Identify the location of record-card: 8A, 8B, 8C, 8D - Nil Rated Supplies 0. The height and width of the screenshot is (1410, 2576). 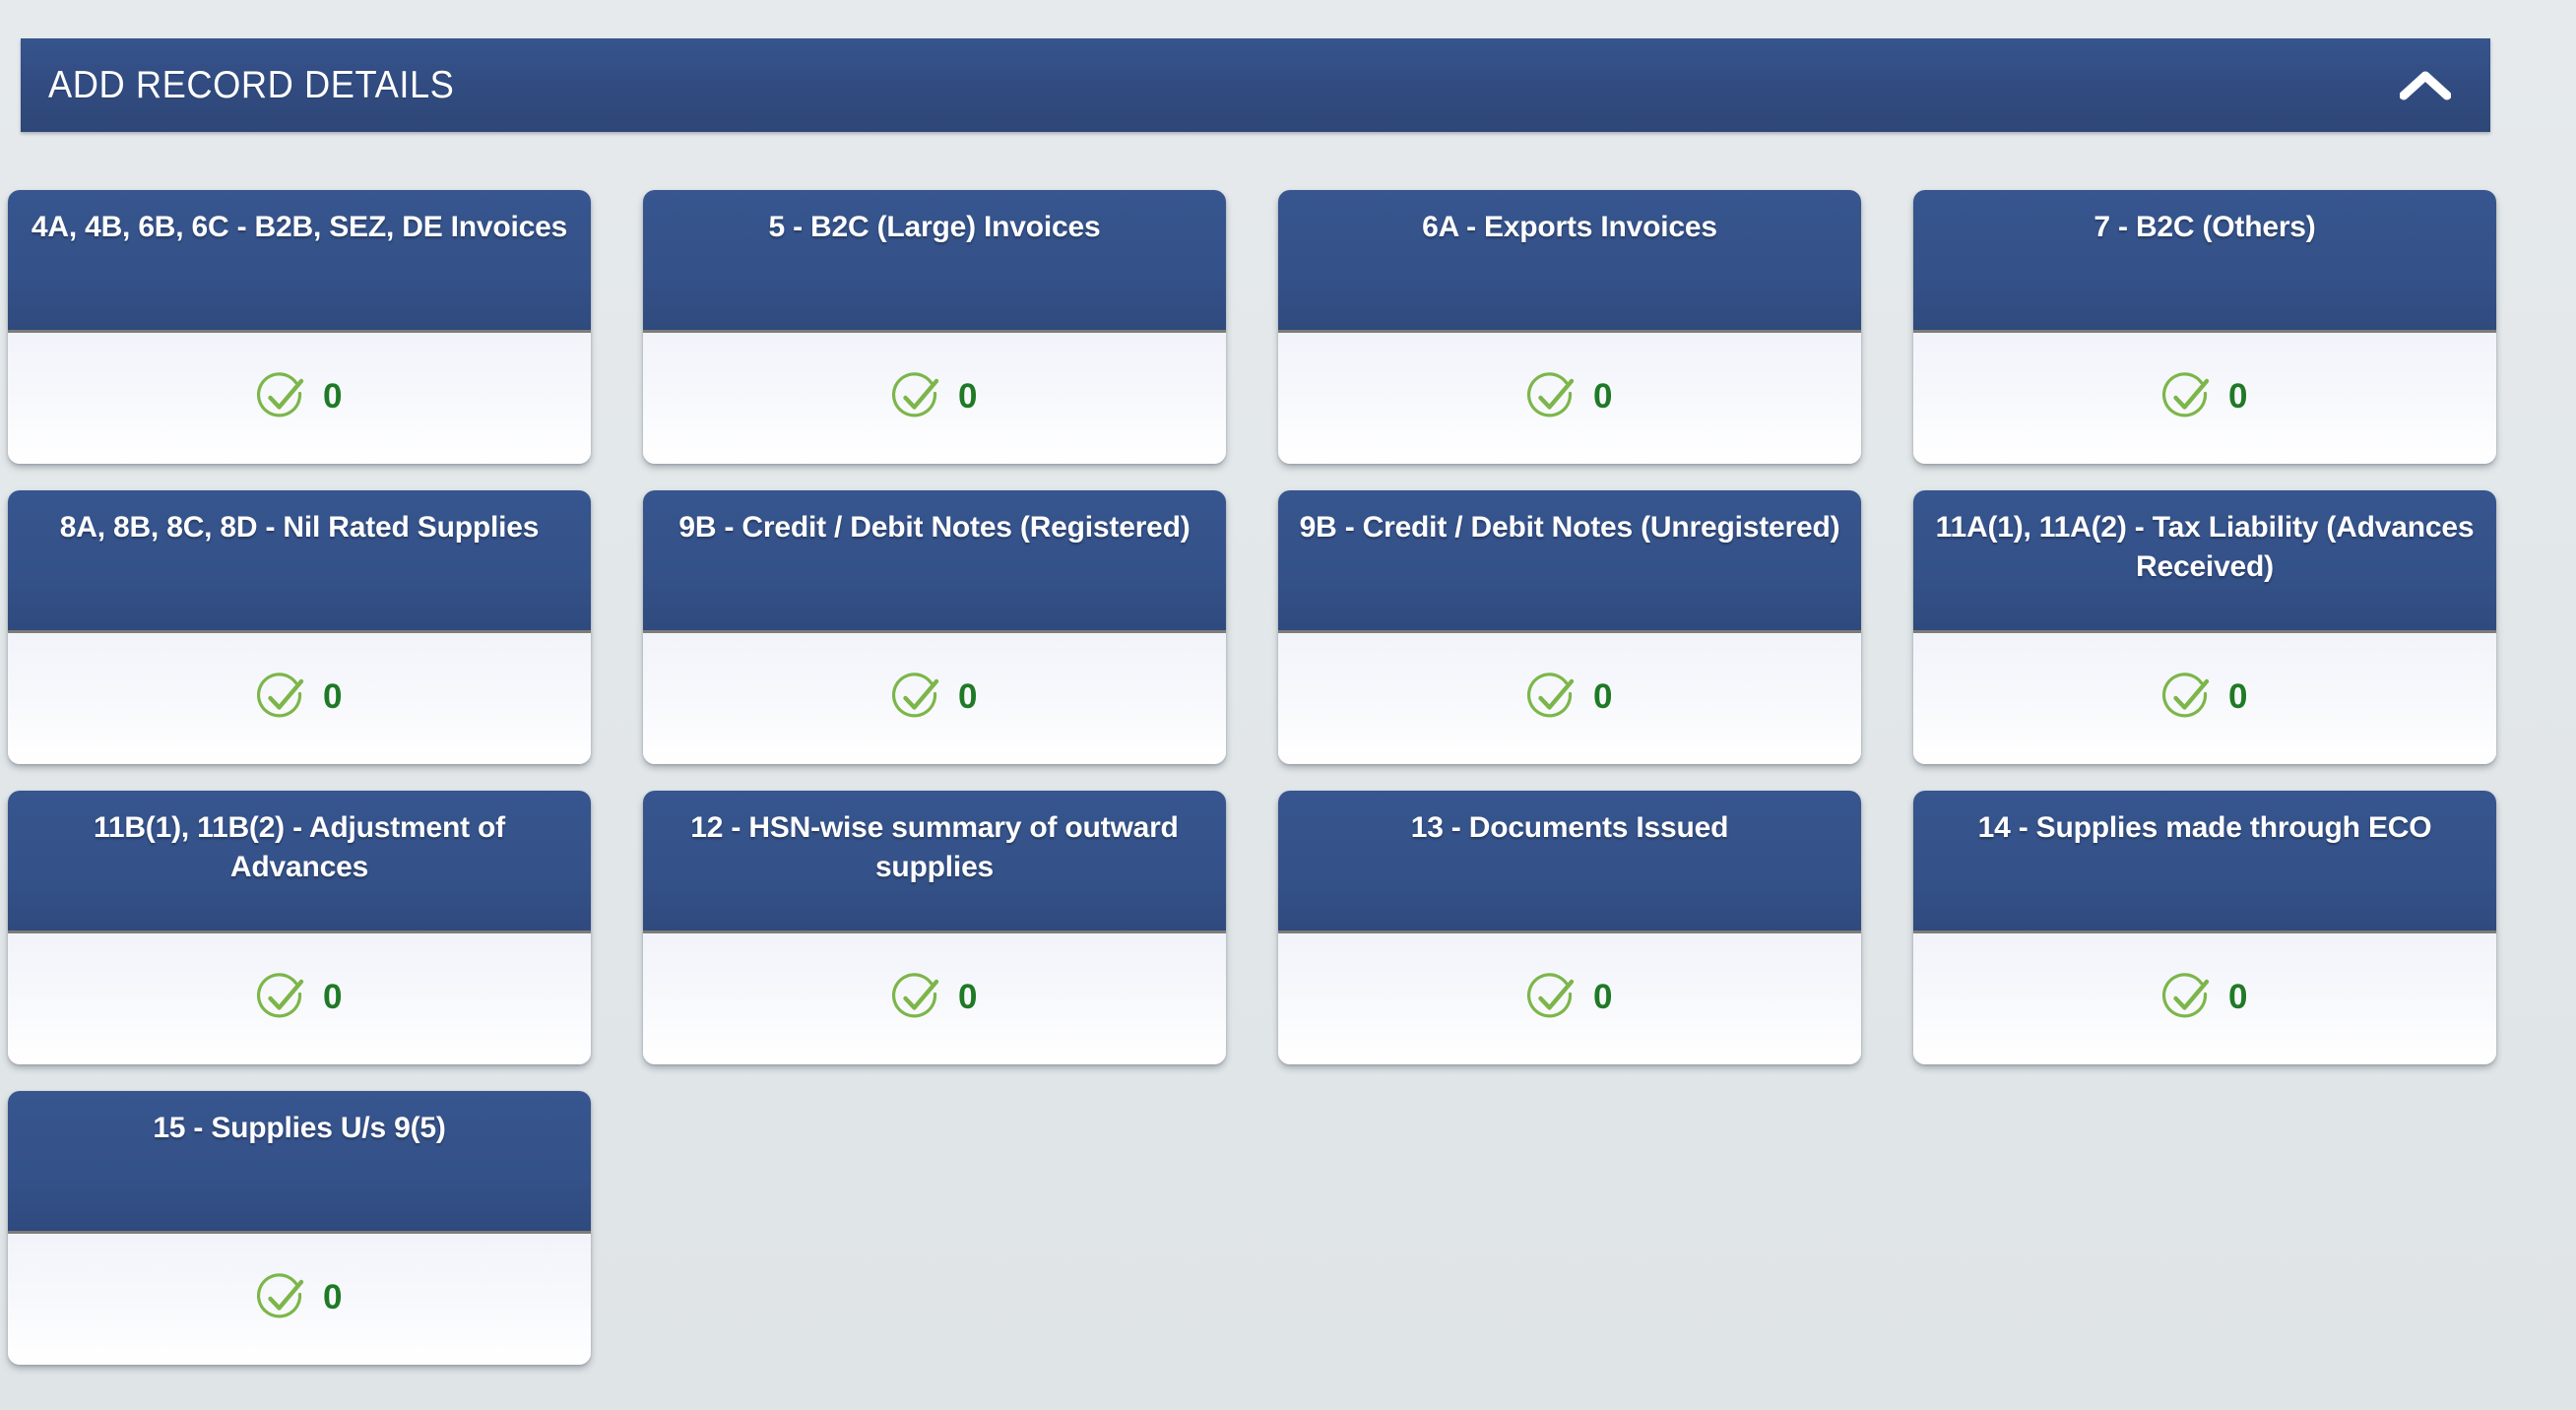
(299, 627).